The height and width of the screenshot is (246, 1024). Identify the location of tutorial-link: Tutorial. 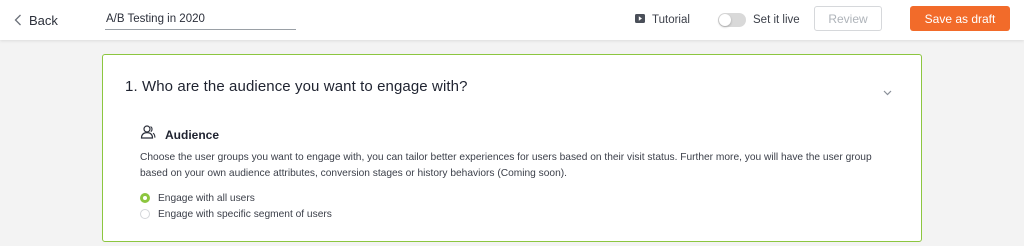
(662, 20).